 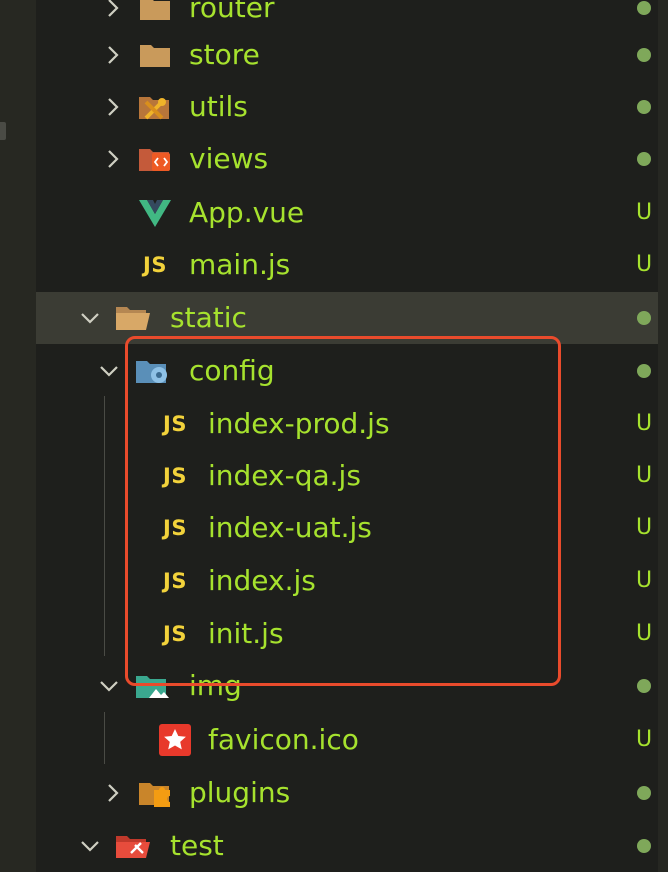 I want to click on plugins-folder-icon, so click(x=155, y=793).